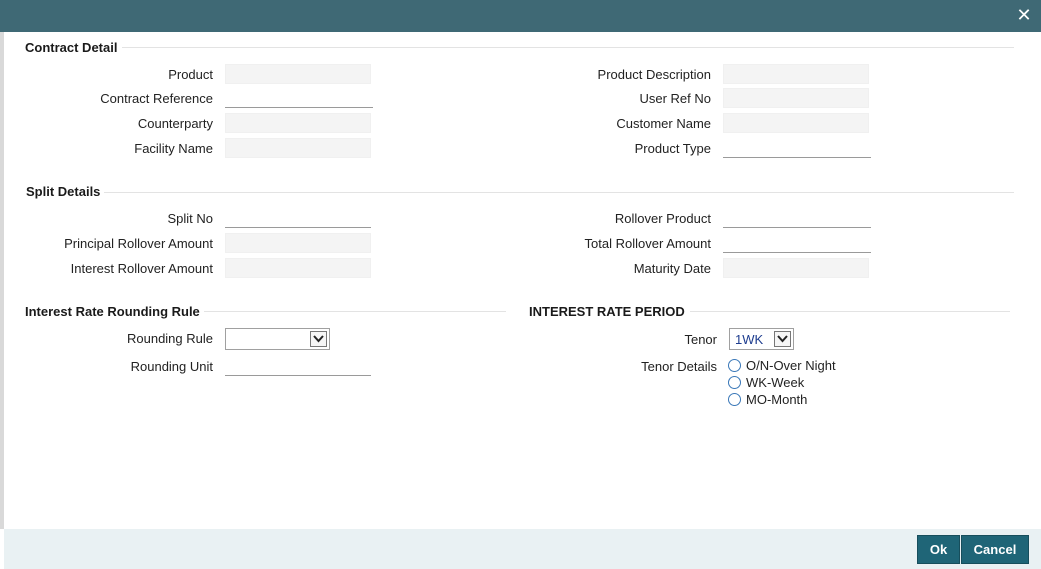 This screenshot has width=1041, height=569. Describe the element at coordinates (277, 339) in the screenshot. I see `rounding-rule-select` at that location.